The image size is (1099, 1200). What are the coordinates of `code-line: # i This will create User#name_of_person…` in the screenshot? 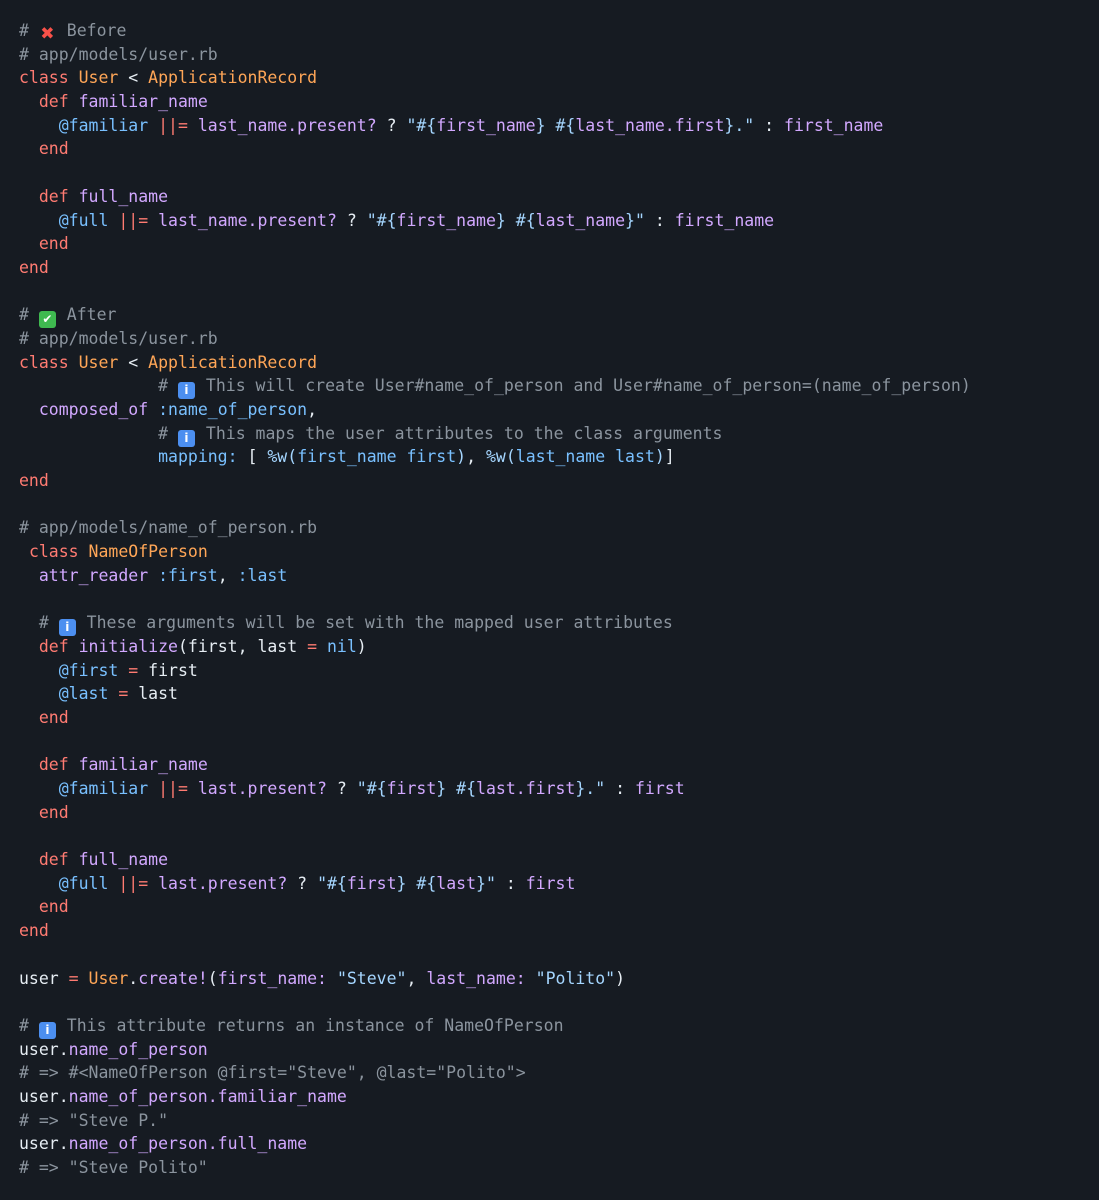 It's located at (559, 387).